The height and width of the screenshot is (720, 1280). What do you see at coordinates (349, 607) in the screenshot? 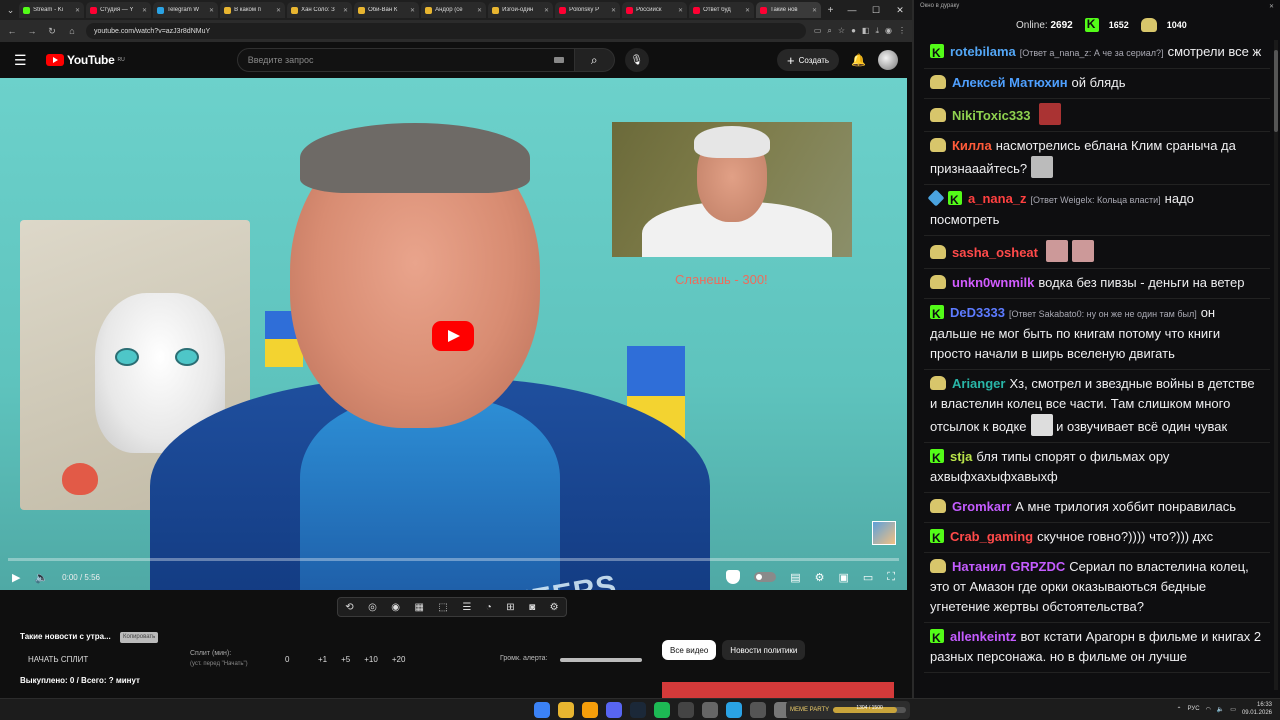
I see `loop-icon: ⟲` at bounding box center [349, 607].